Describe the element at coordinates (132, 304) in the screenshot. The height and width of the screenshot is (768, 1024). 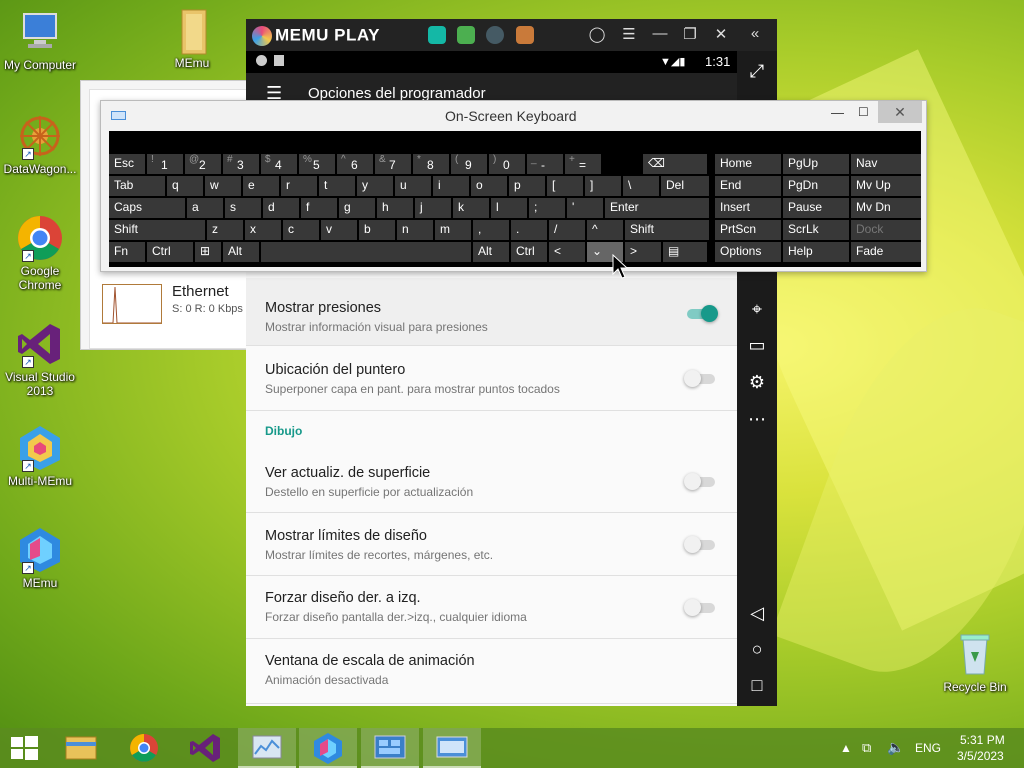
I see `ethernet-graph` at that location.